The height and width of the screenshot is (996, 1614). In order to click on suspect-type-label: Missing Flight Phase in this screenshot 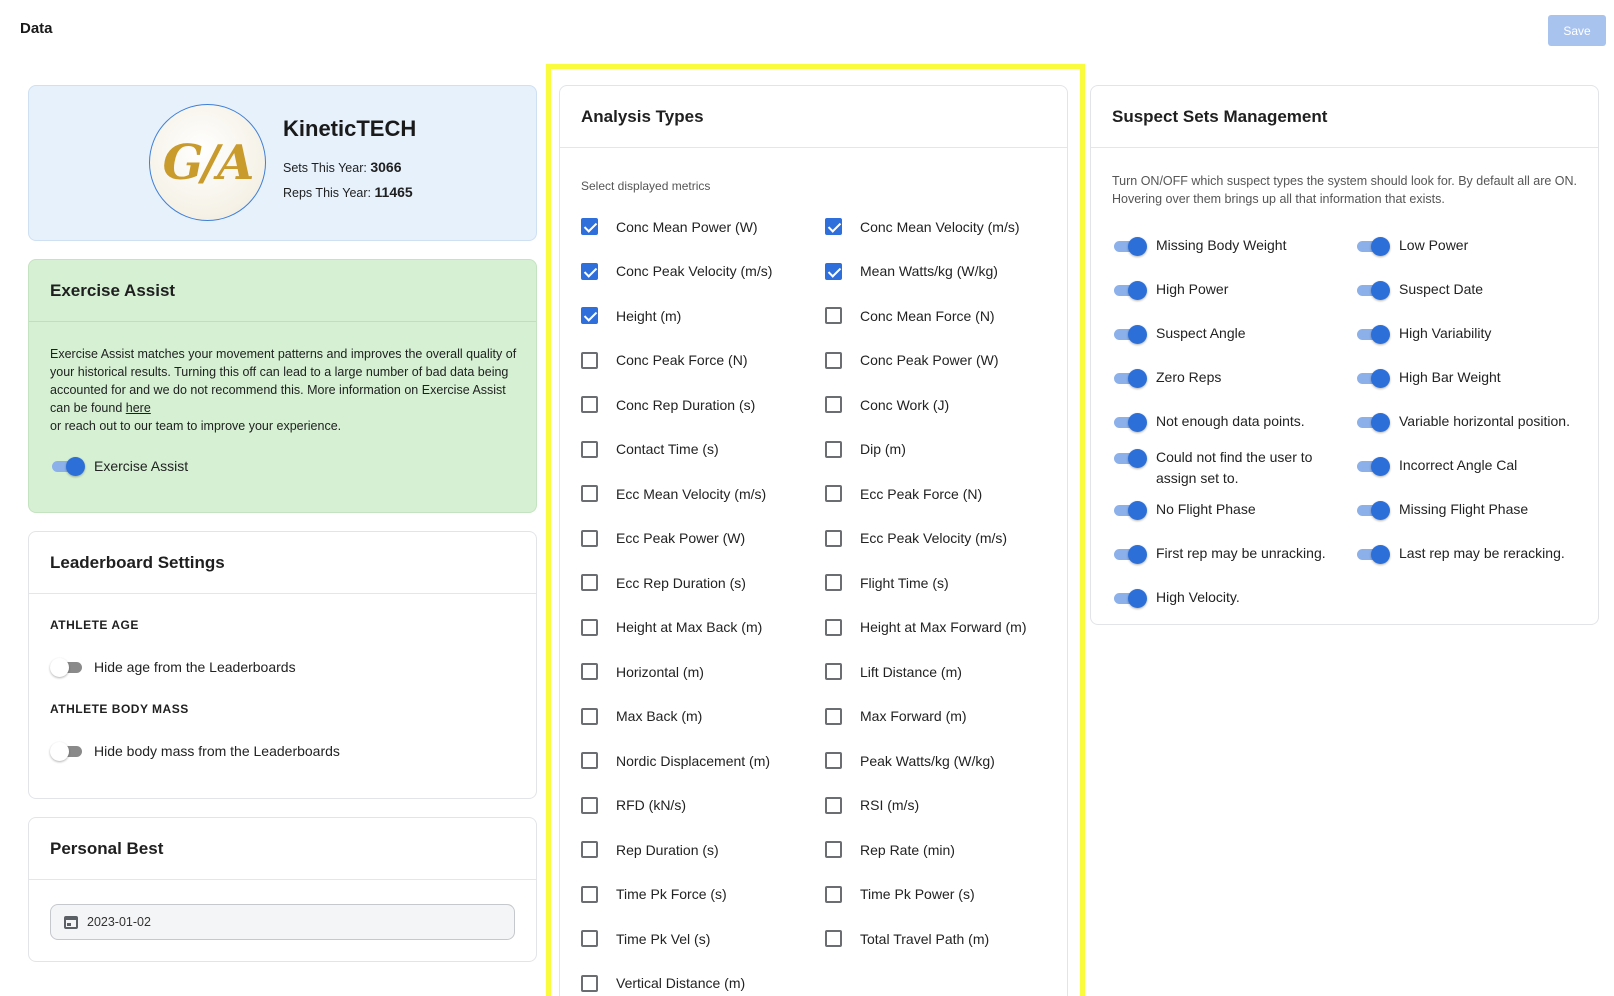, I will do `click(1464, 509)`.